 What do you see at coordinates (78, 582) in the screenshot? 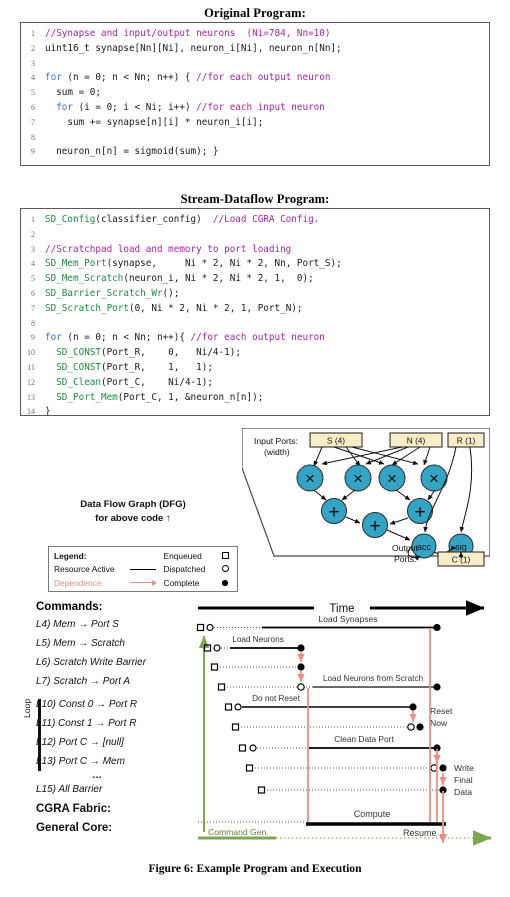
I see `legend-label-dependence: Dependence` at bounding box center [78, 582].